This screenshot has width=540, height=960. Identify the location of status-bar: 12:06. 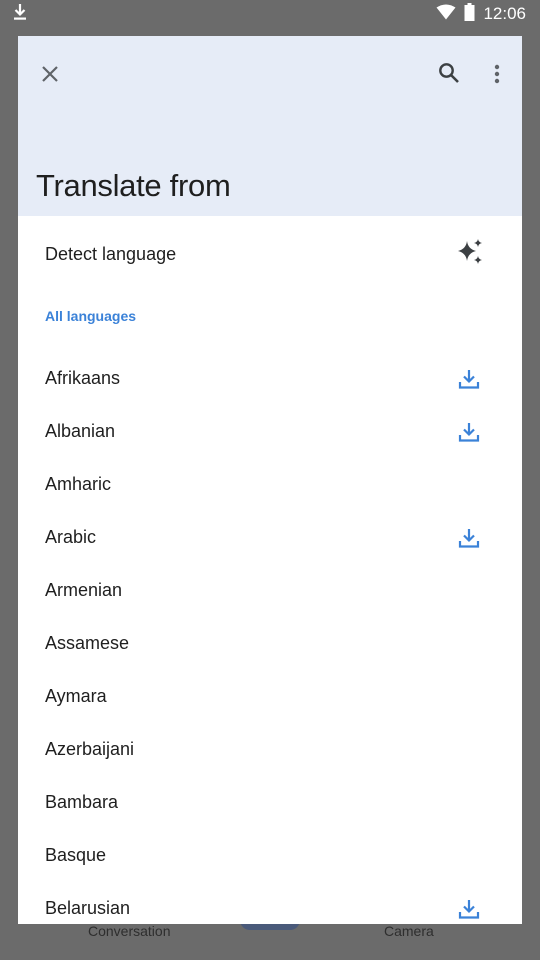
(270, 14).